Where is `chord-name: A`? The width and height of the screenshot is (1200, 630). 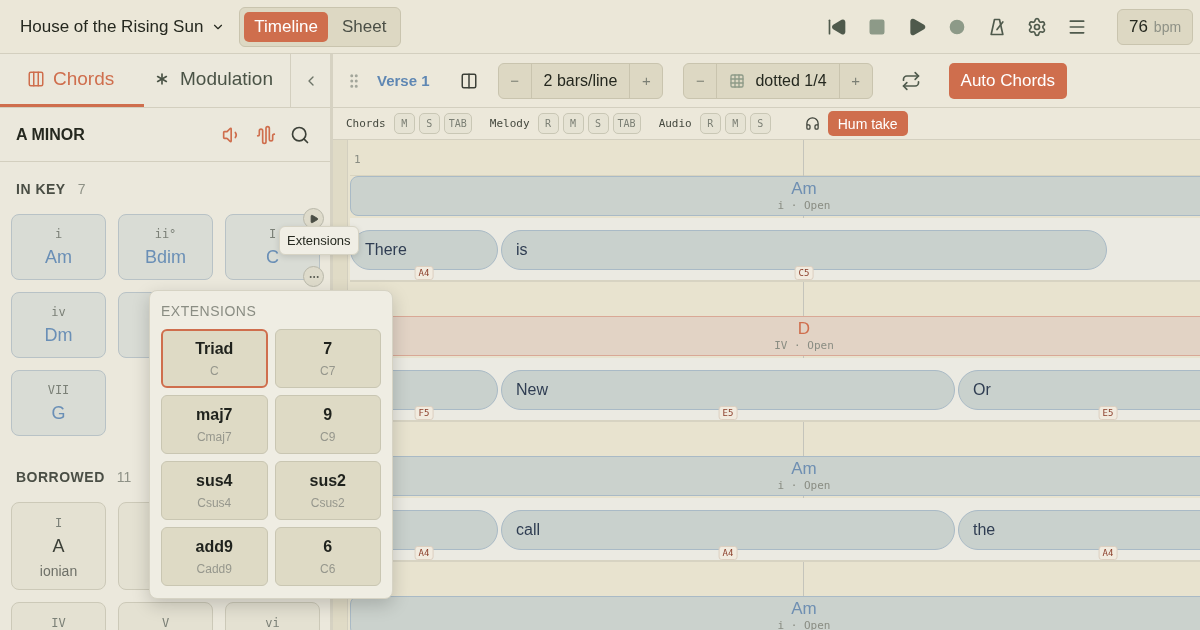 chord-name: A is located at coordinates (58, 546).